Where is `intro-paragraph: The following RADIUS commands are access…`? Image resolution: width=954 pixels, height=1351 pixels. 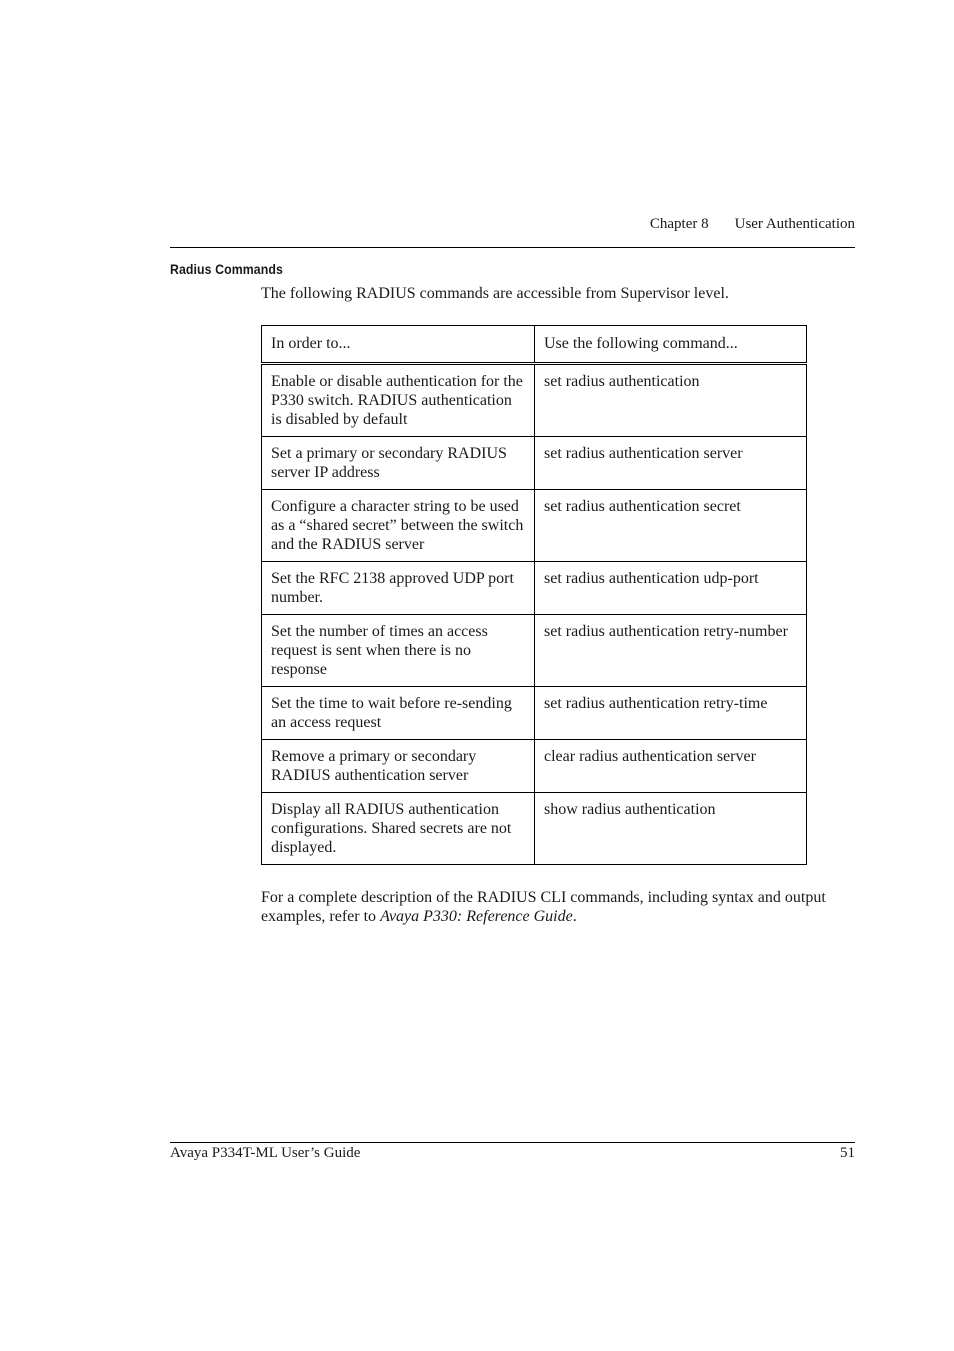 intro-paragraph: The following RADIUS commands are access… is located at coordinates (495, 293).